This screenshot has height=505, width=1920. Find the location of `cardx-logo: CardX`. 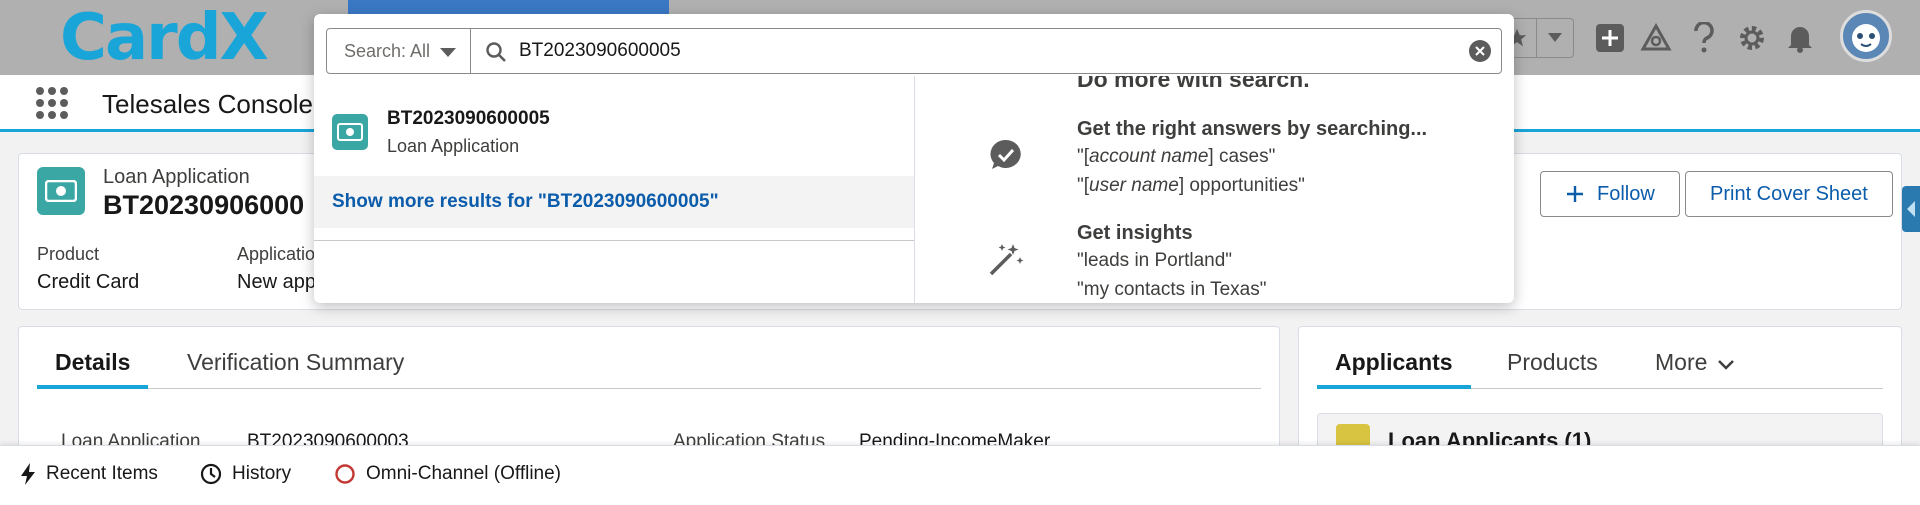

cardx-logo: CardX is located at coordinates (164, 38).